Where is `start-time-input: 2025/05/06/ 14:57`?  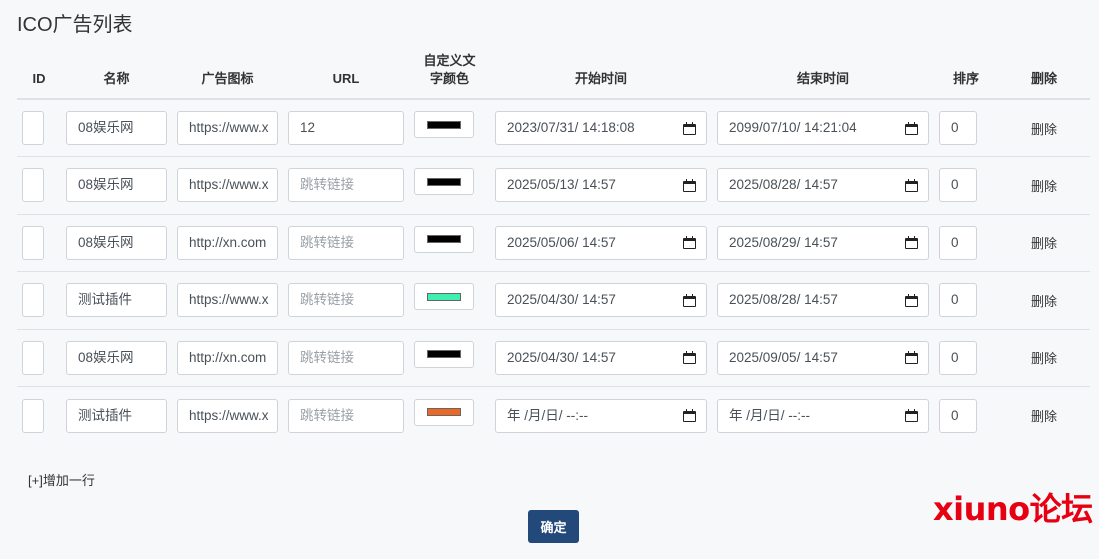
start-time-input: 2025/05/06/ 14:57 is located at coordinates (601, 242).